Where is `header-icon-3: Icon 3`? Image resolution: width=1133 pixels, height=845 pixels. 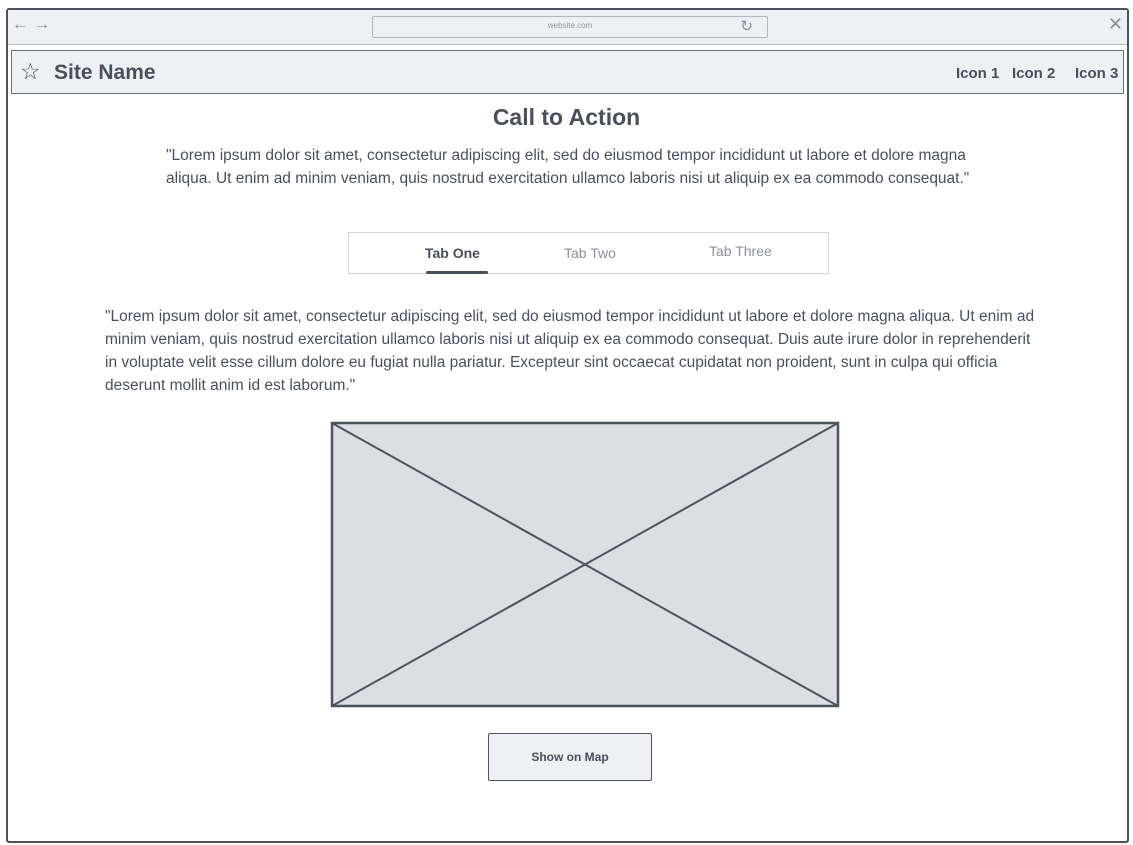 header-icon-3: Icon 3 is located at coordinates (1096, 73).